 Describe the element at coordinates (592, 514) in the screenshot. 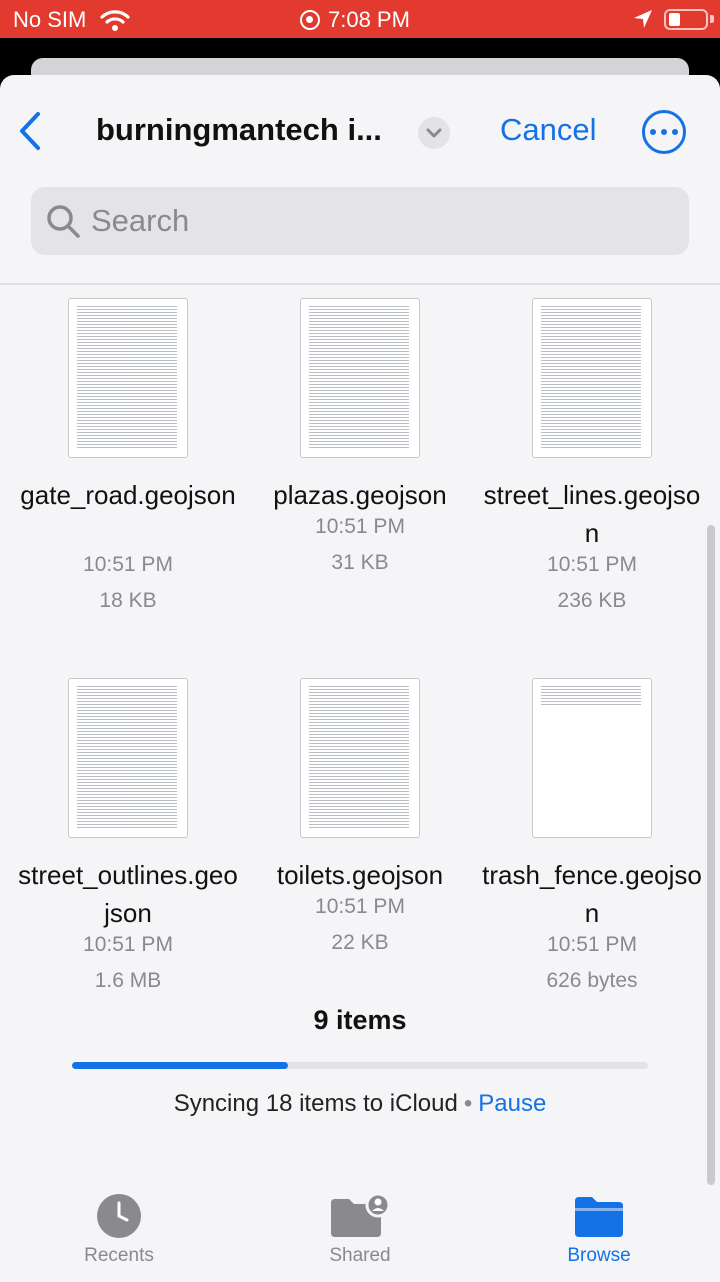

I see `file-name: street_lines.geojson` at that location.